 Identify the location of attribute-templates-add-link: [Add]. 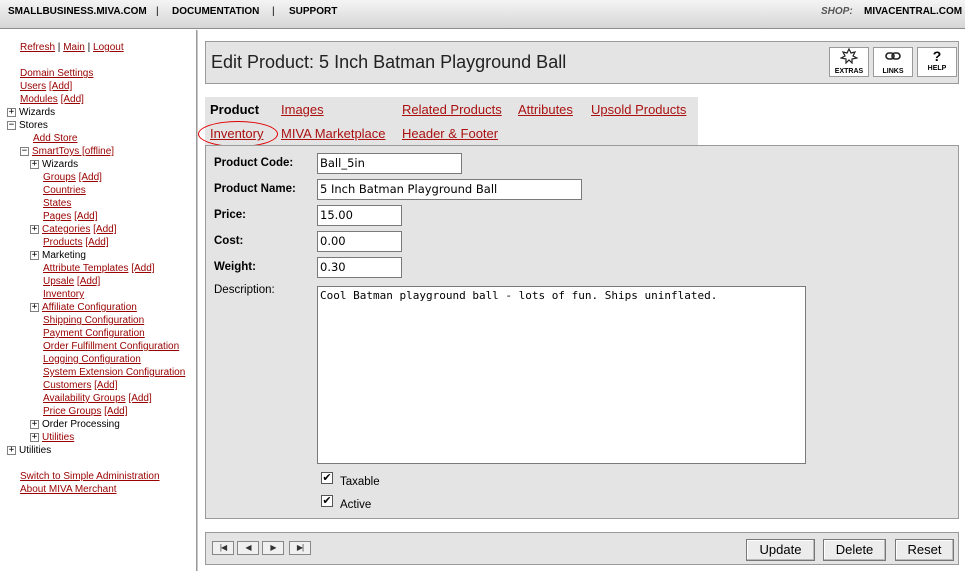
(142, 268).